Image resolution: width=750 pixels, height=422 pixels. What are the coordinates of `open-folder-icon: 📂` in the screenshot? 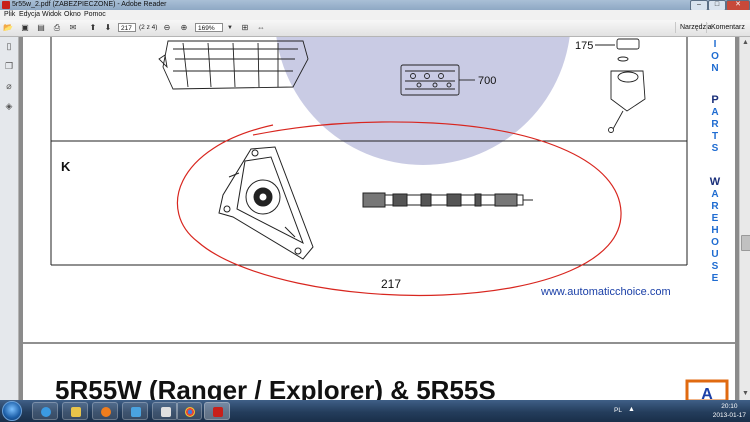 It's located at (8, 28).